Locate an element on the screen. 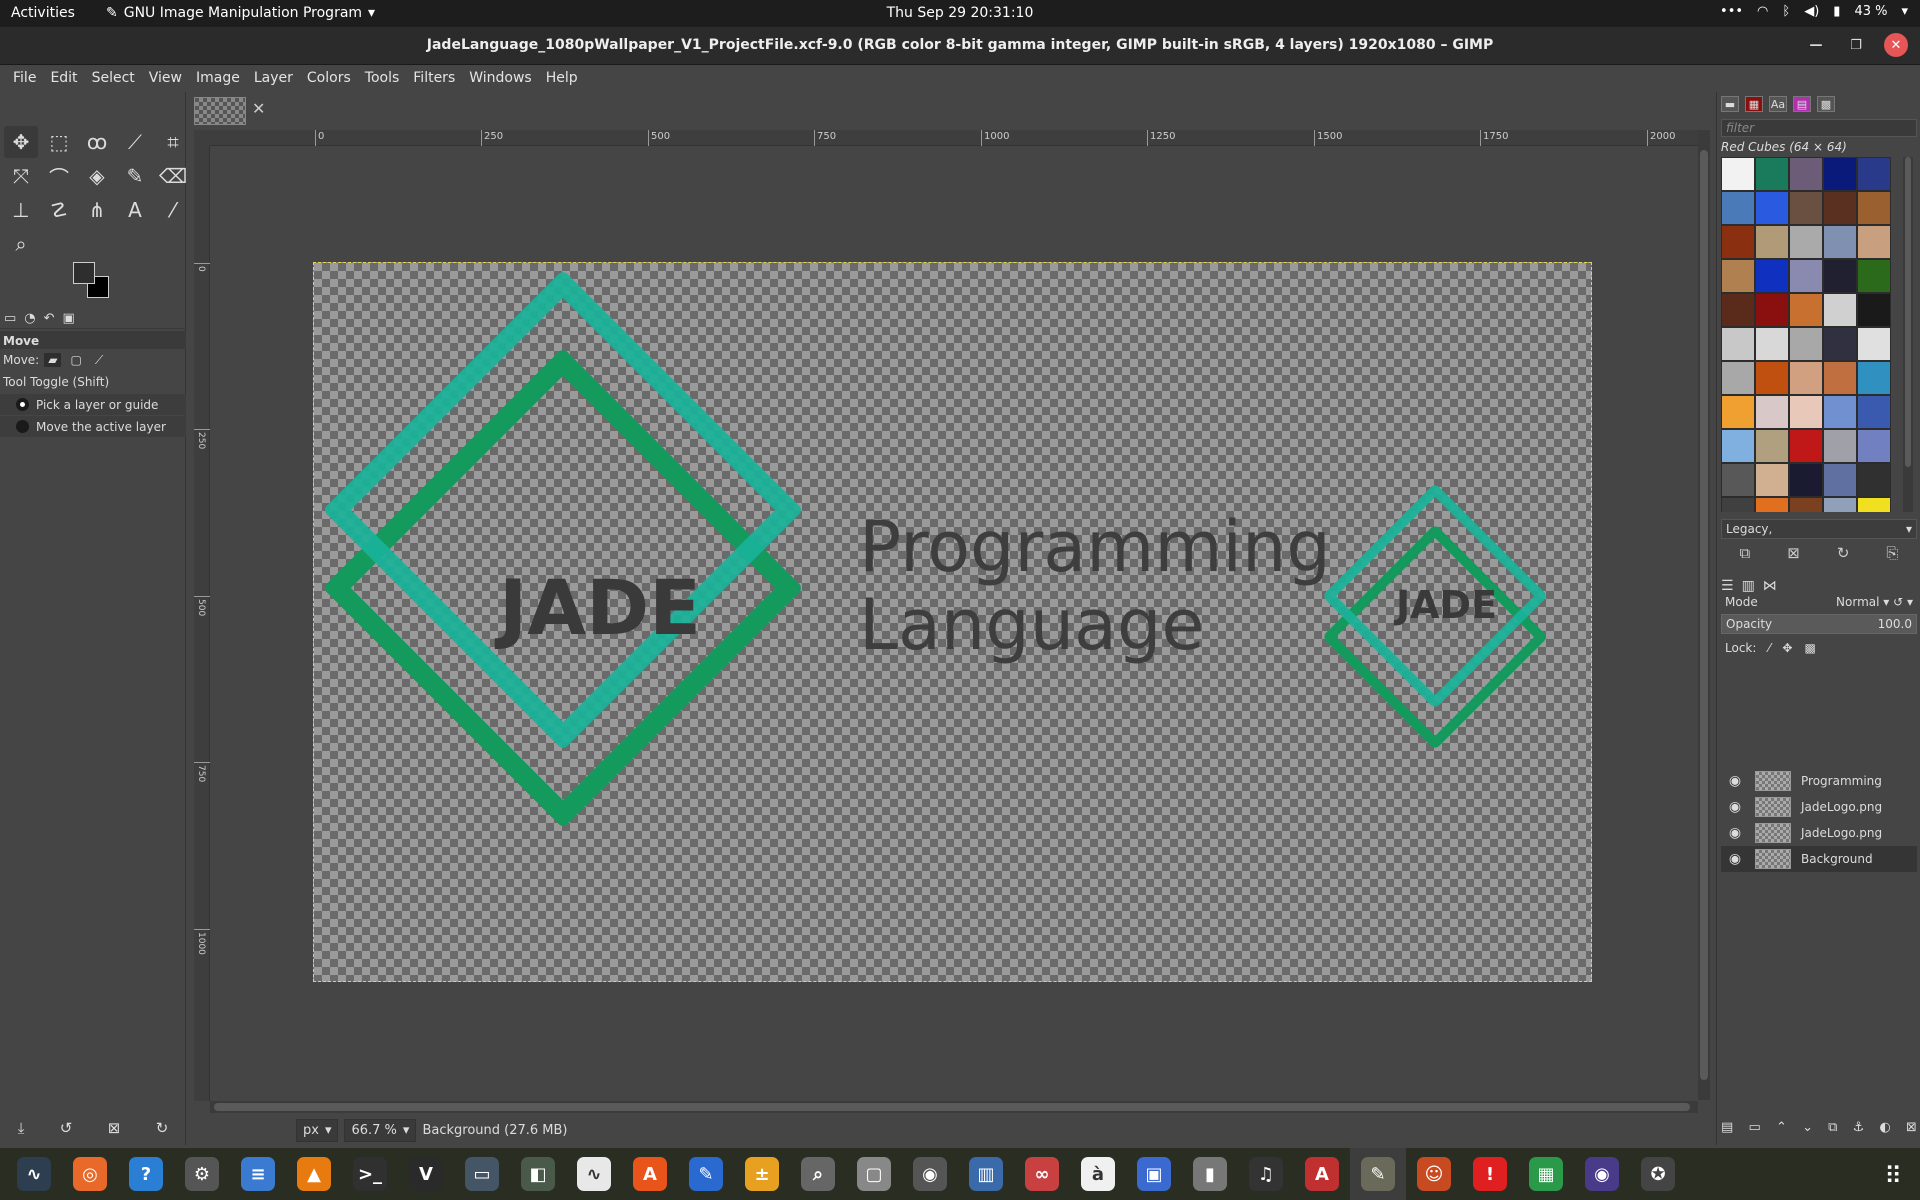  dock-item: ▥ is located at coordinates (986, 1174).